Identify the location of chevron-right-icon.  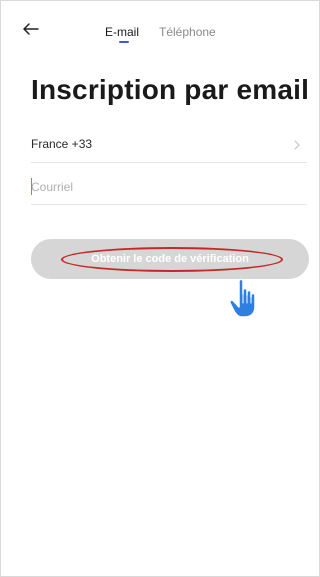
(297, 145).